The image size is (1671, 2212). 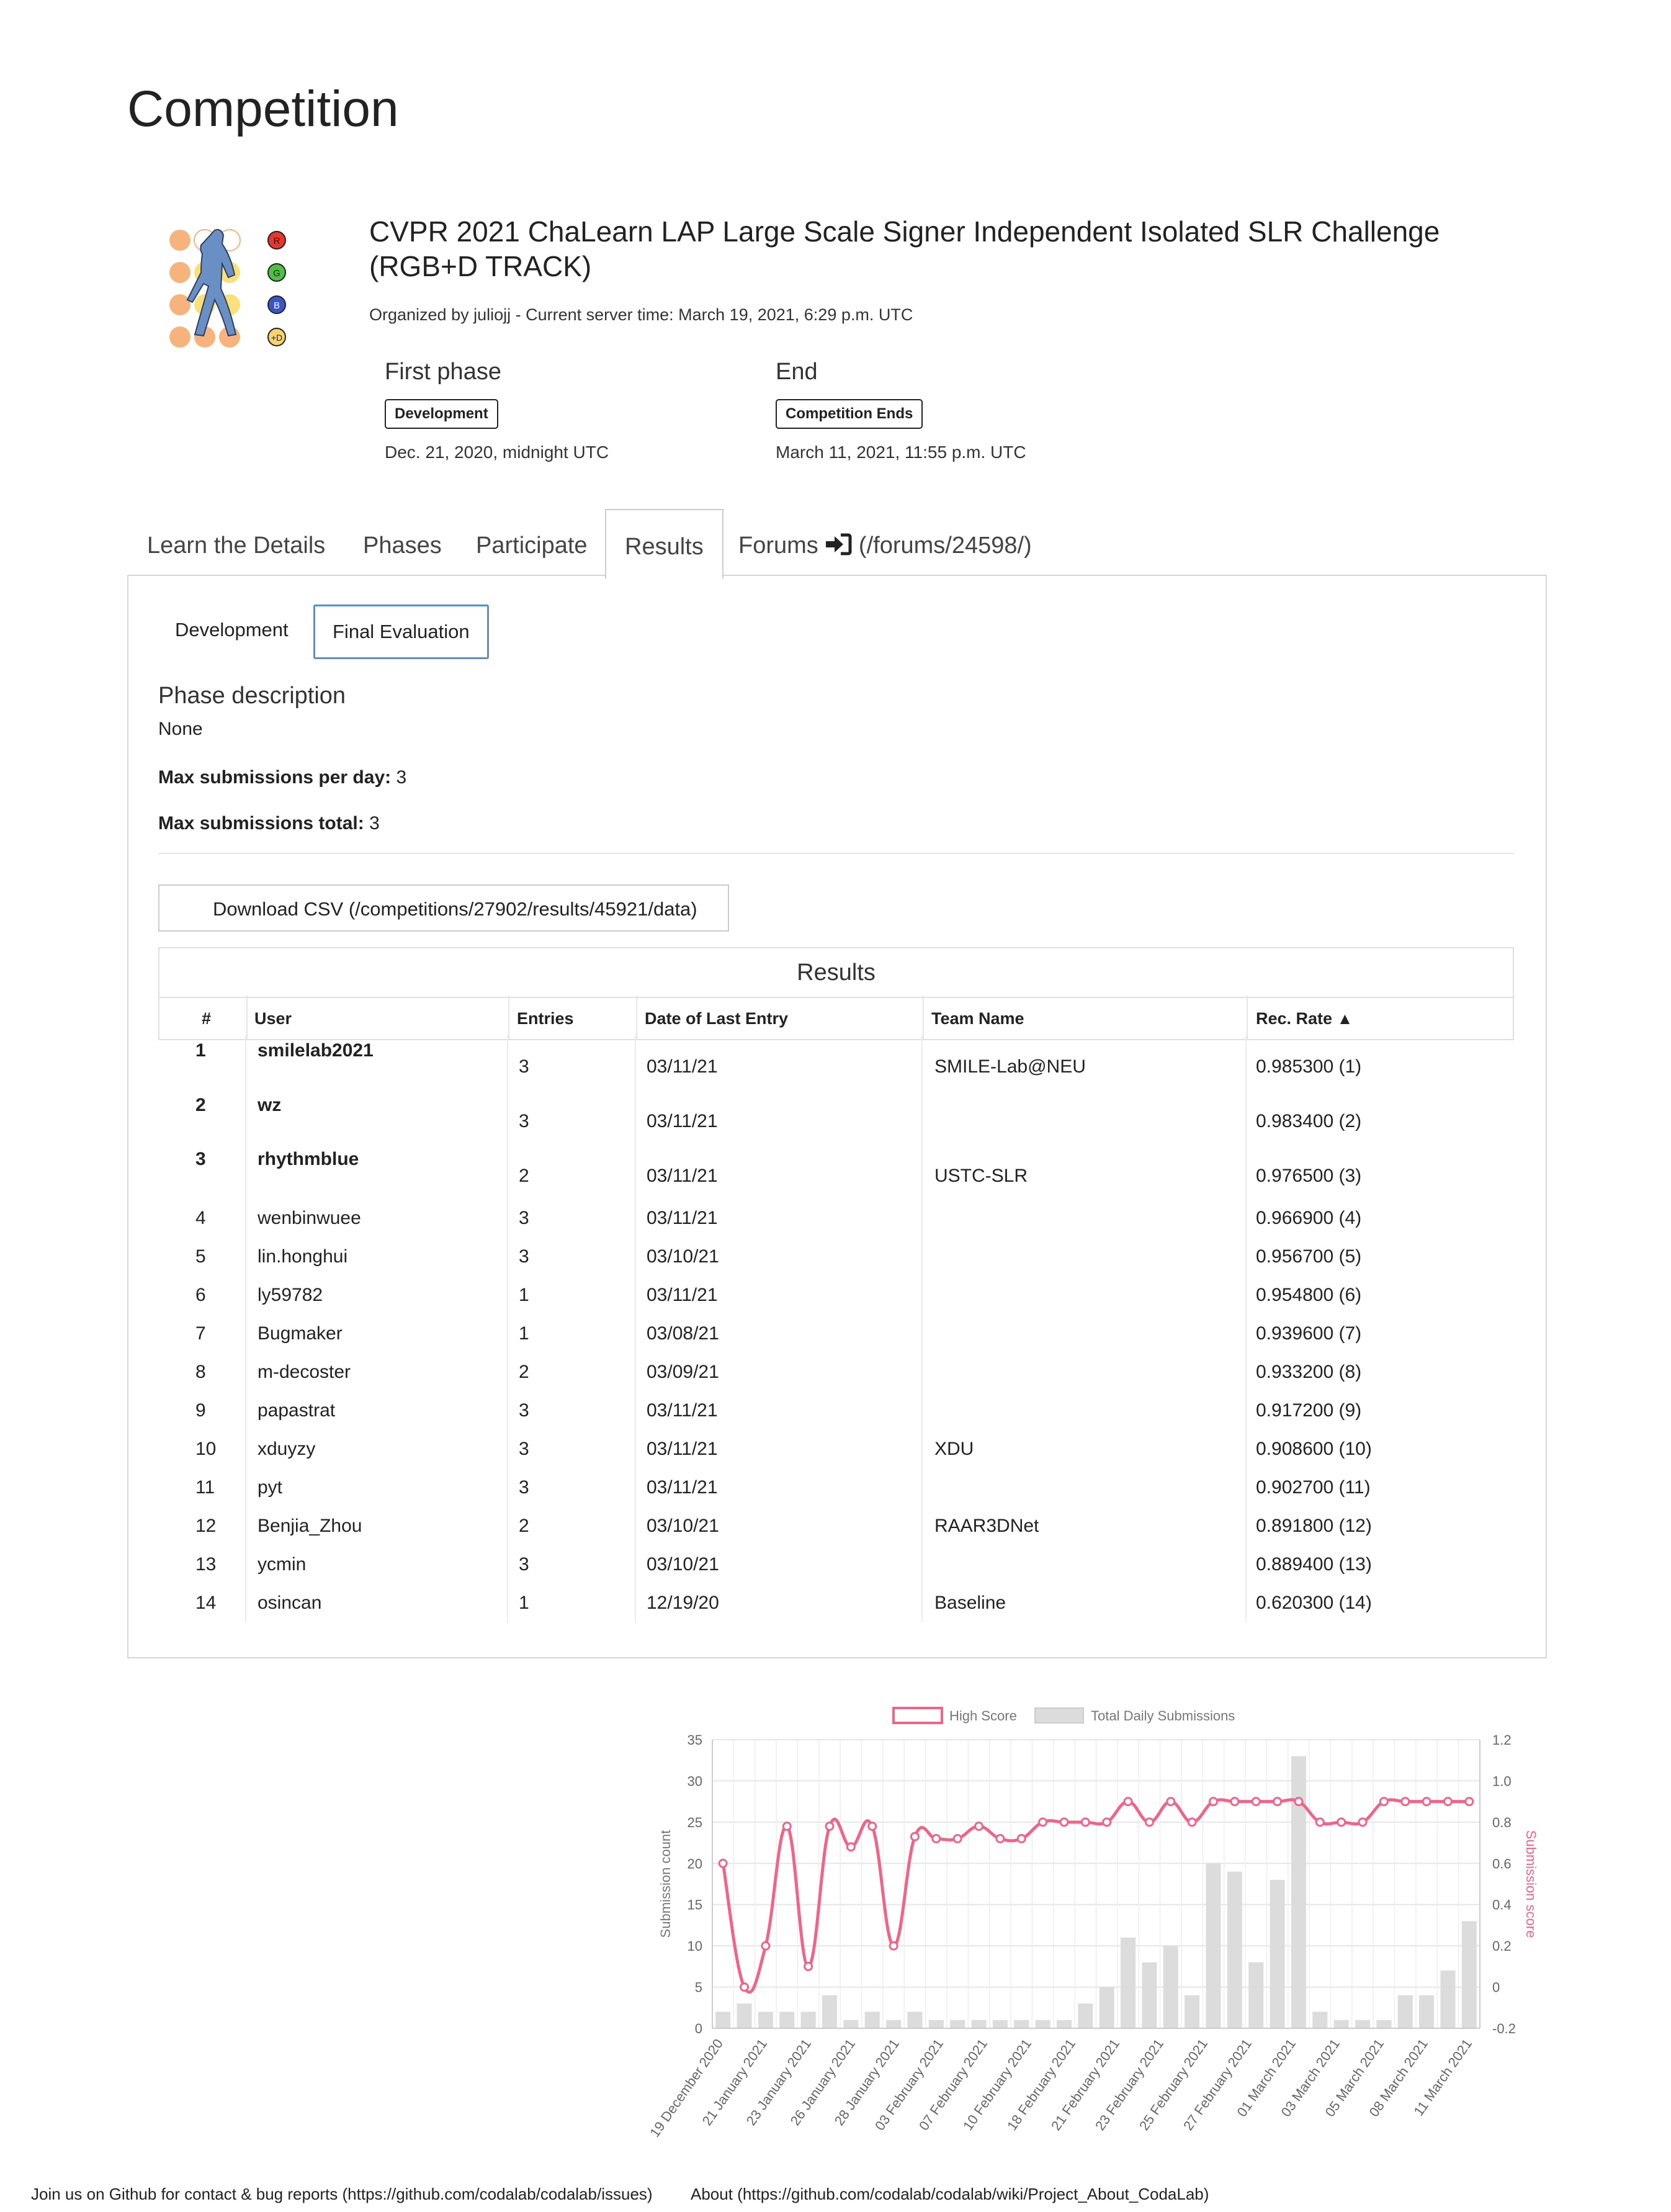 I want to click on logo-letter-d: +D, so click(x=276, y=338).